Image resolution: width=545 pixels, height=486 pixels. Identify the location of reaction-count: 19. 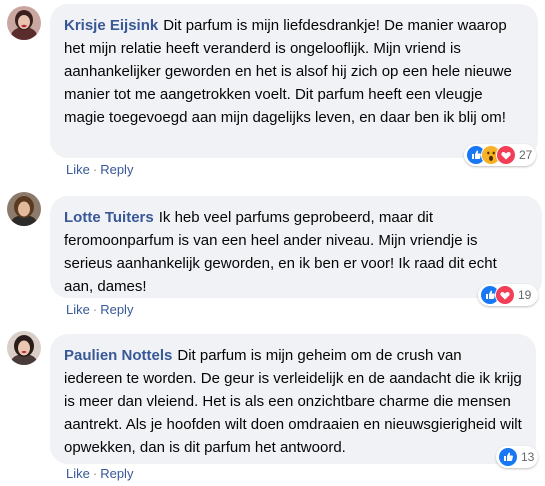
(525, 295).